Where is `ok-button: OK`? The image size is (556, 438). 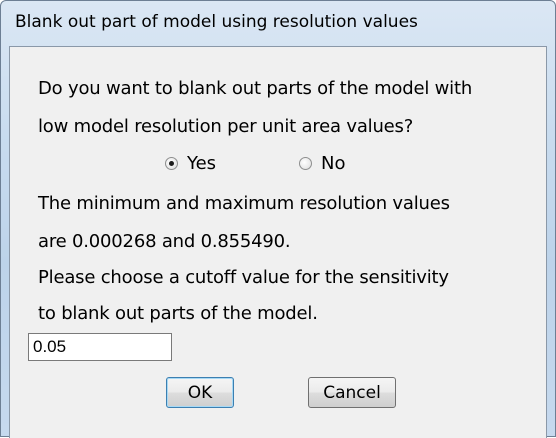 ok-button: OK is located at coordinates (200, 392).